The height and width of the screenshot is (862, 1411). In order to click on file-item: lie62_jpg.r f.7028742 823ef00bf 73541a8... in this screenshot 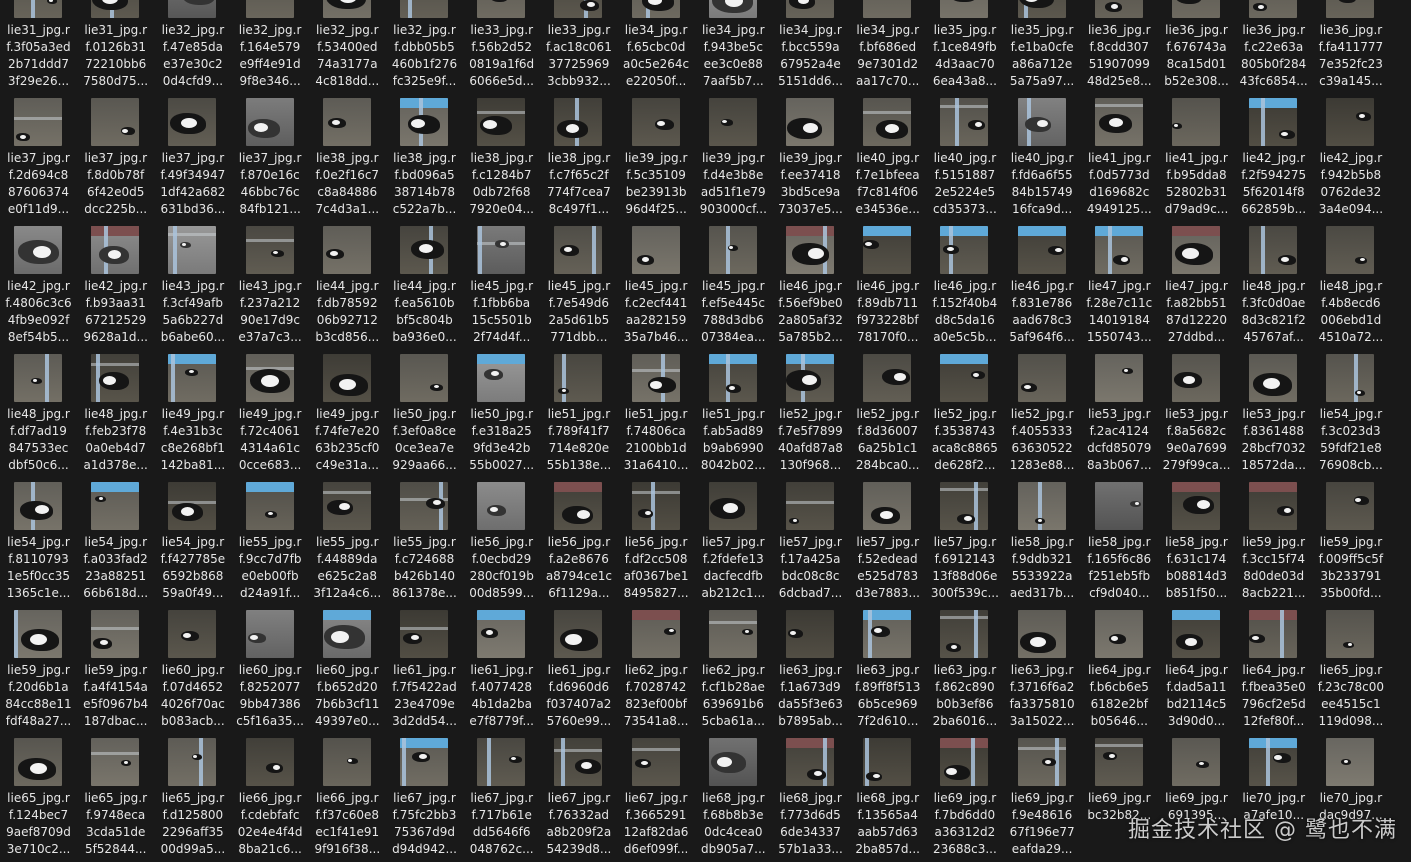, I will do `click(656, 666)`.